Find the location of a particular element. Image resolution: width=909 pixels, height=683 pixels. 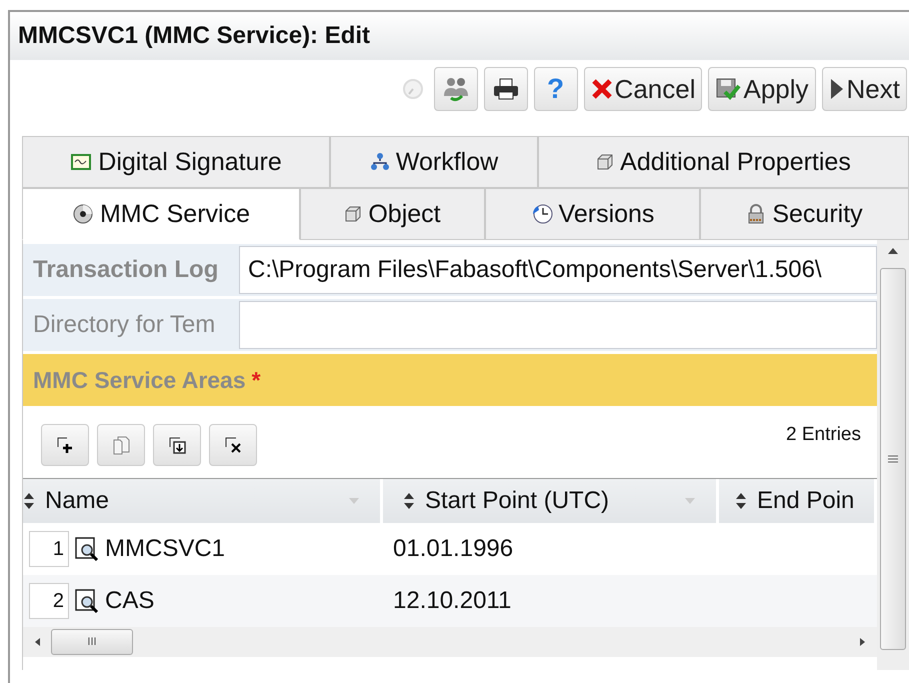

tab: Security is located at coordinates (804, 214).